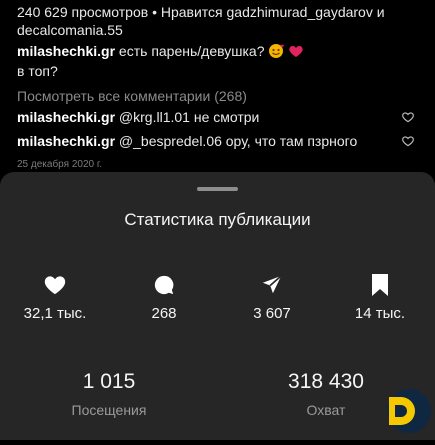  I want to click on visits-metric: 1 015 Посещения, so click(109, 394).